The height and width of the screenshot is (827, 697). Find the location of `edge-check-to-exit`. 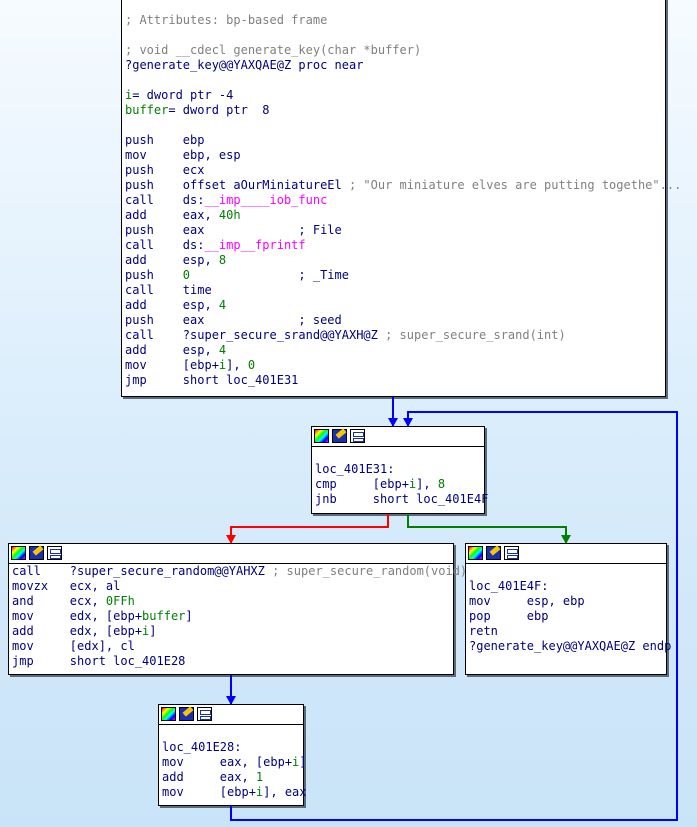

edge-check-to-exit is located at coordinates (487, 528).